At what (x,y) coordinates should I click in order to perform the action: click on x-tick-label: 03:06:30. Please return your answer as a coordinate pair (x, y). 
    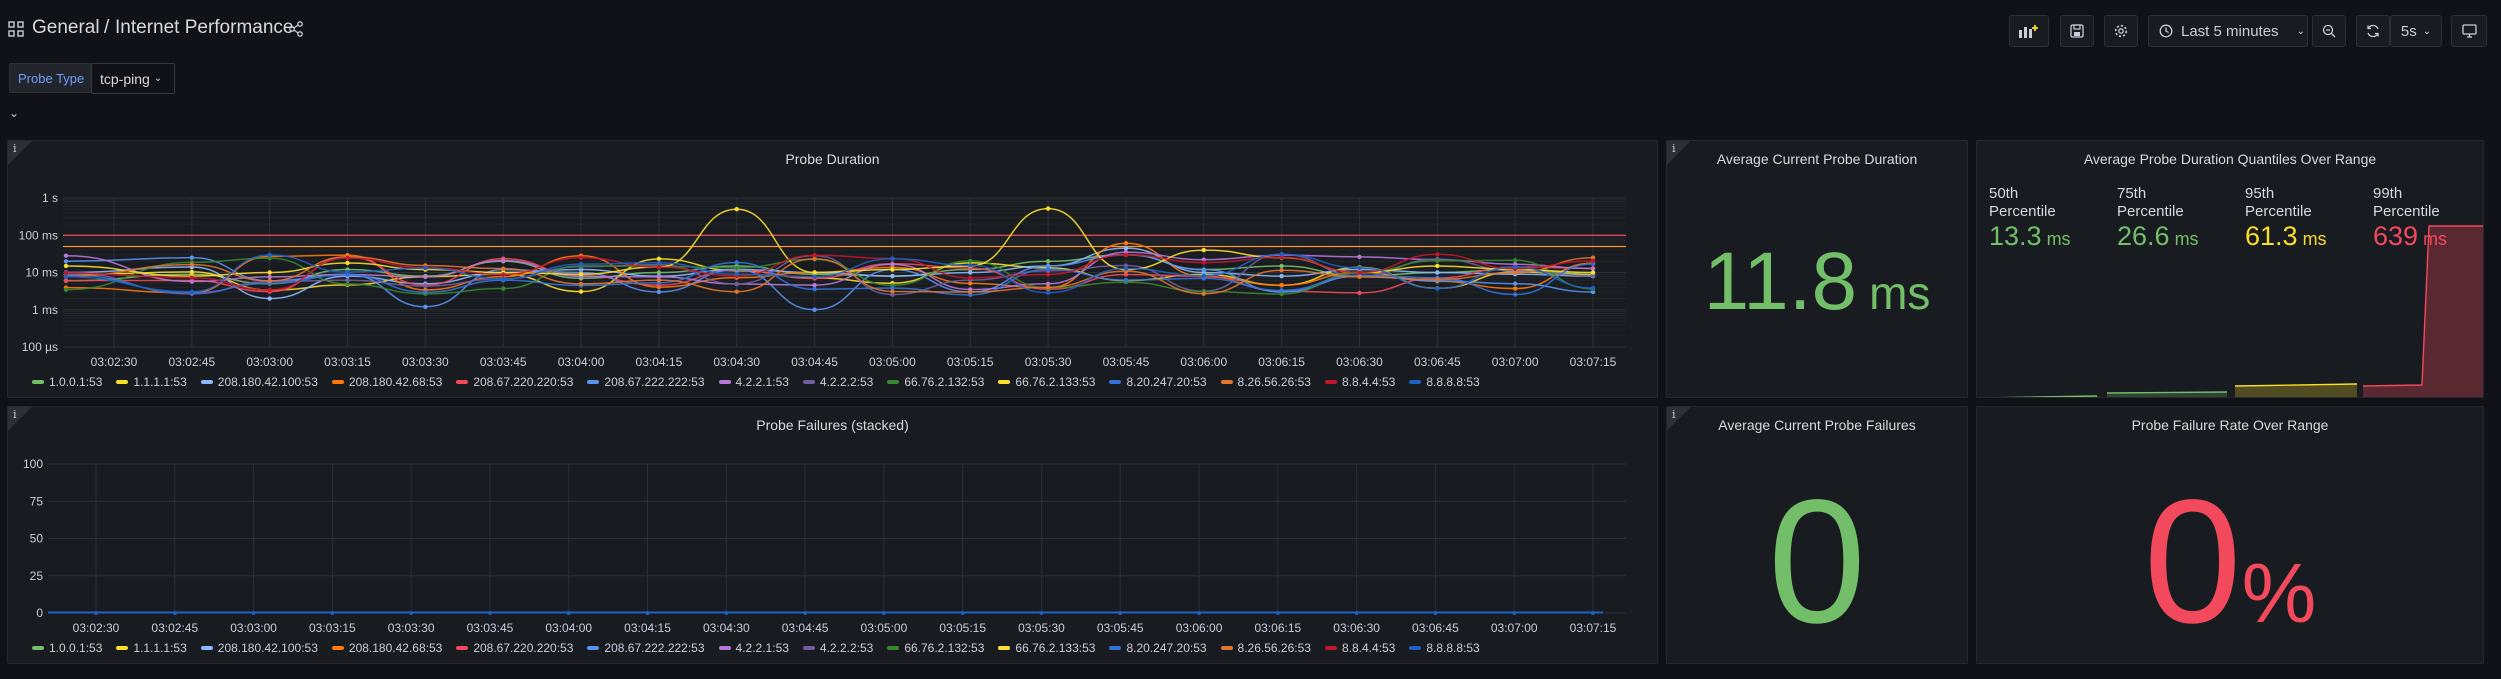
    Looking at the image, I should click on (1356, 628).